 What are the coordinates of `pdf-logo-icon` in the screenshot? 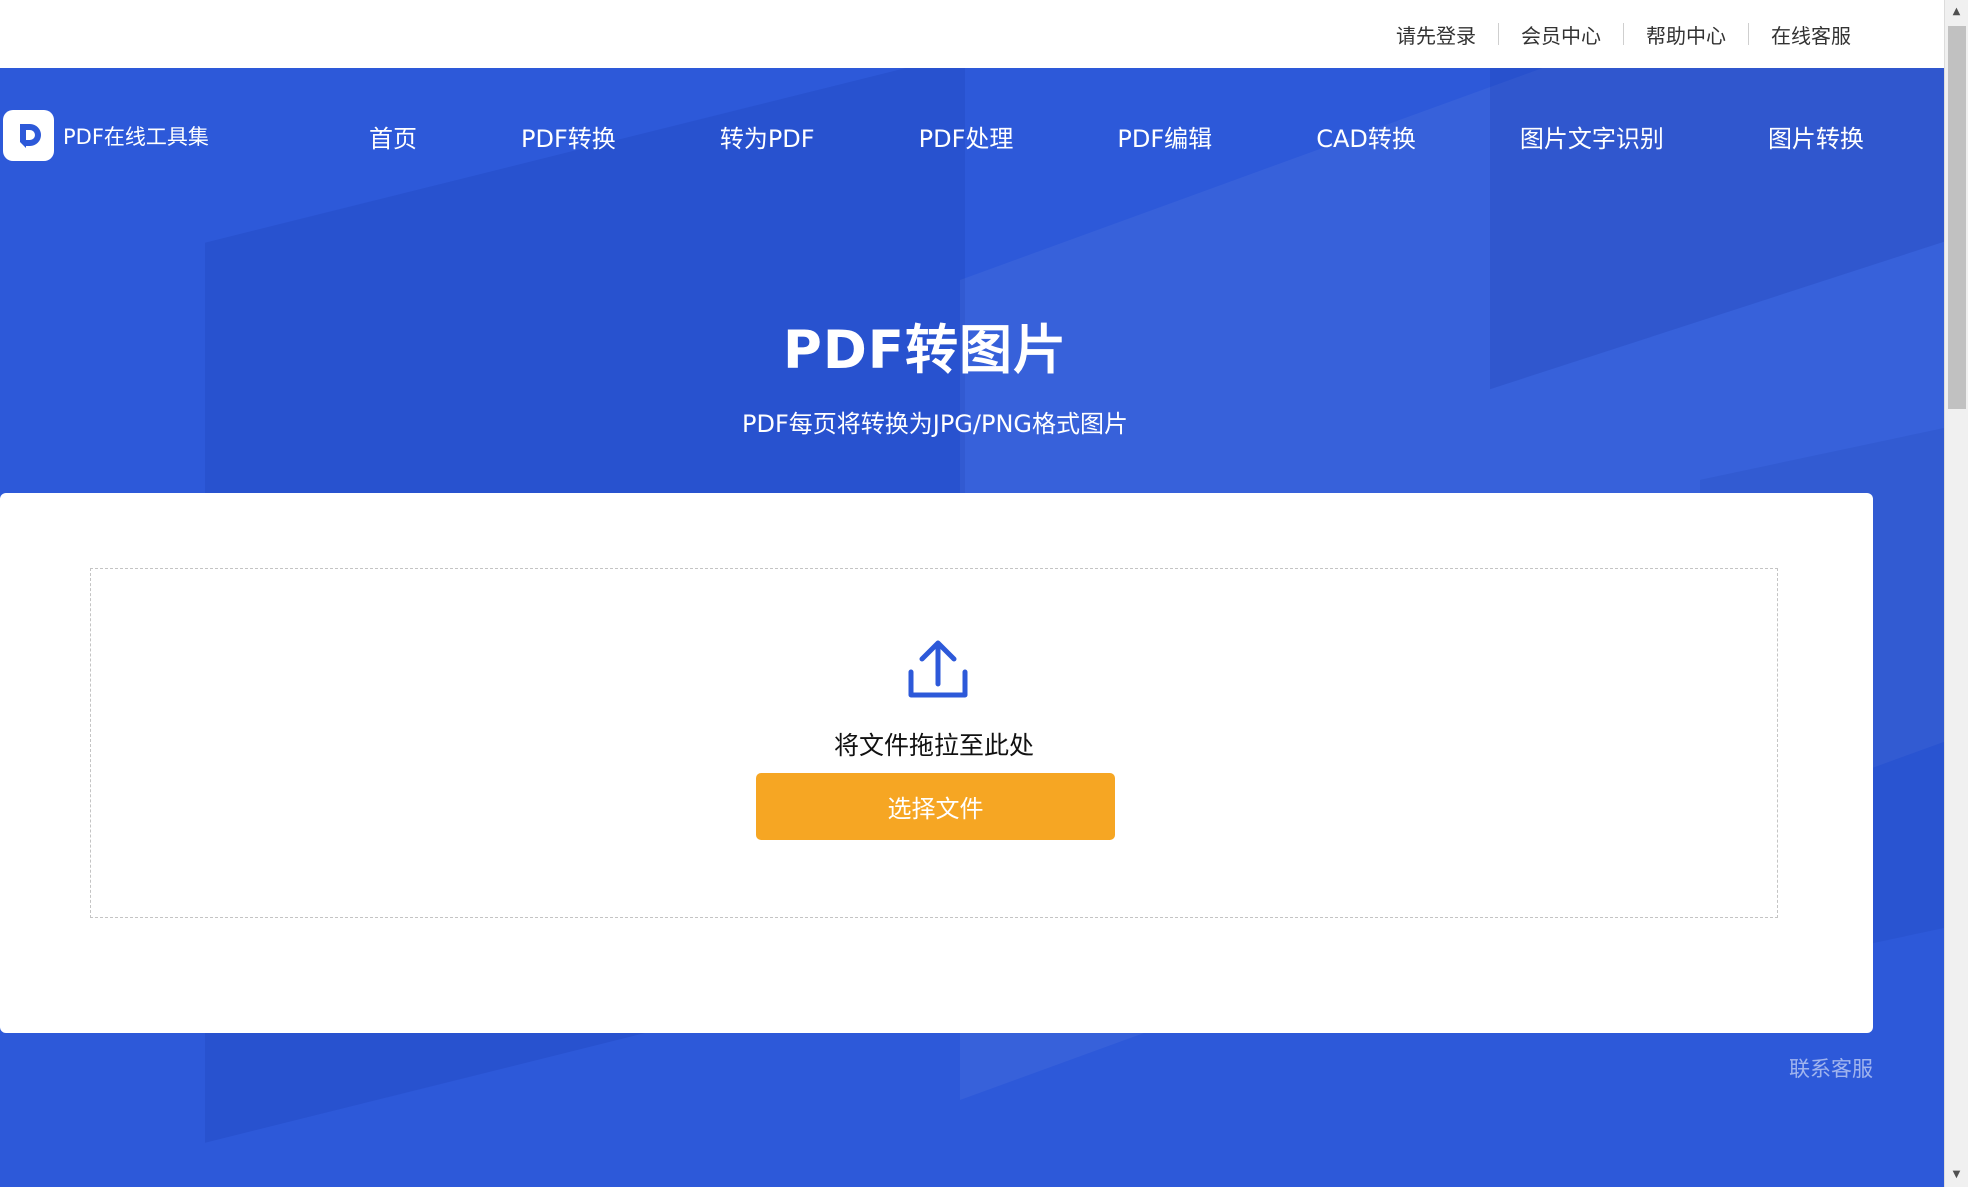 It's located at (28, 135).